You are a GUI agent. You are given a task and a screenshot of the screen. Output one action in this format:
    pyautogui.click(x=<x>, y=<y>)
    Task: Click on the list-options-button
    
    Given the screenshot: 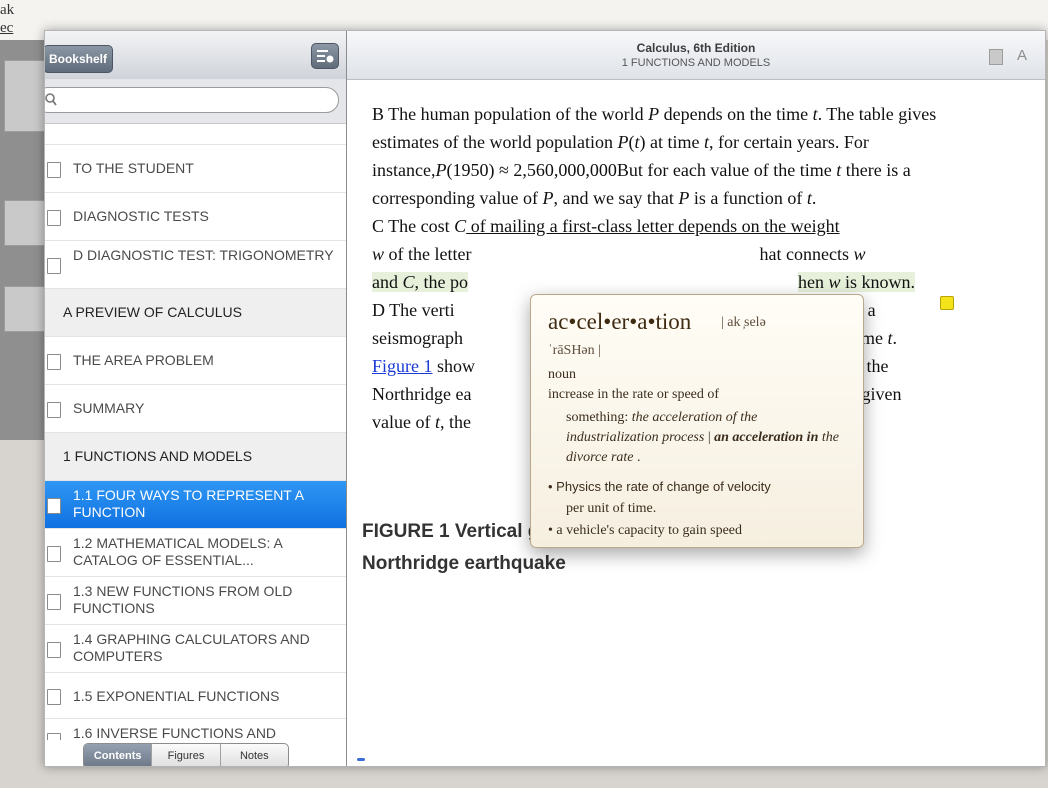 What is the action you would take?
    pyautogui.click(x=325, y=56)
    